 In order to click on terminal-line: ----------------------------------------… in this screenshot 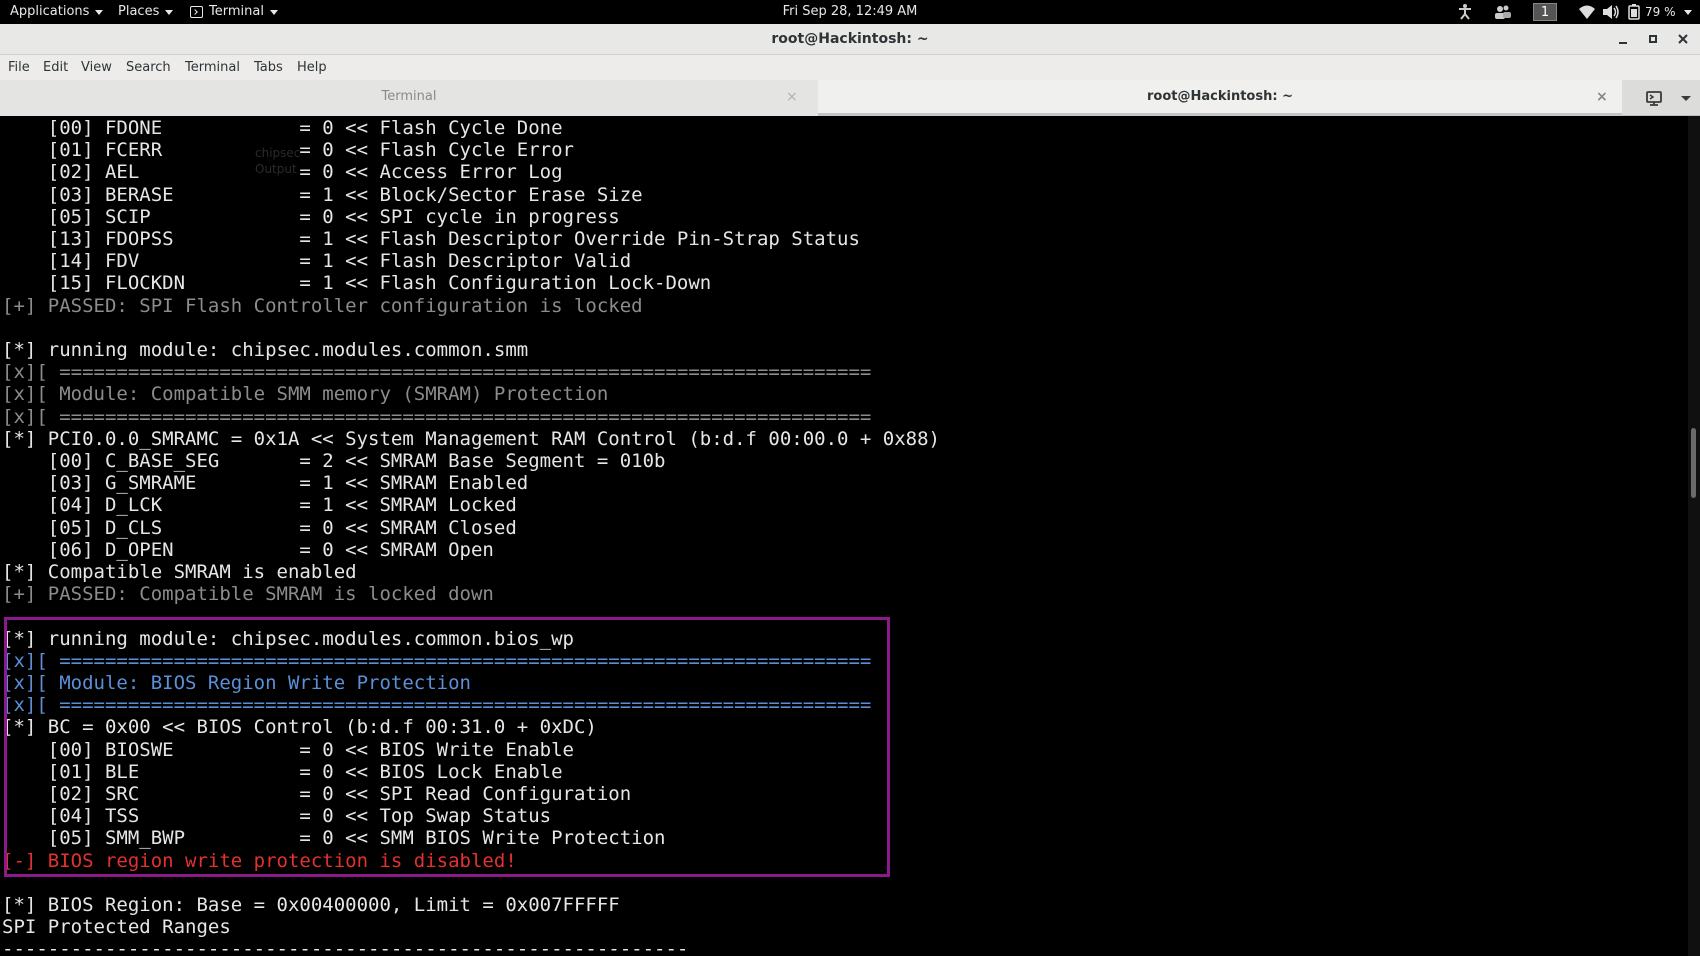, I will do `click(345, 947)`.